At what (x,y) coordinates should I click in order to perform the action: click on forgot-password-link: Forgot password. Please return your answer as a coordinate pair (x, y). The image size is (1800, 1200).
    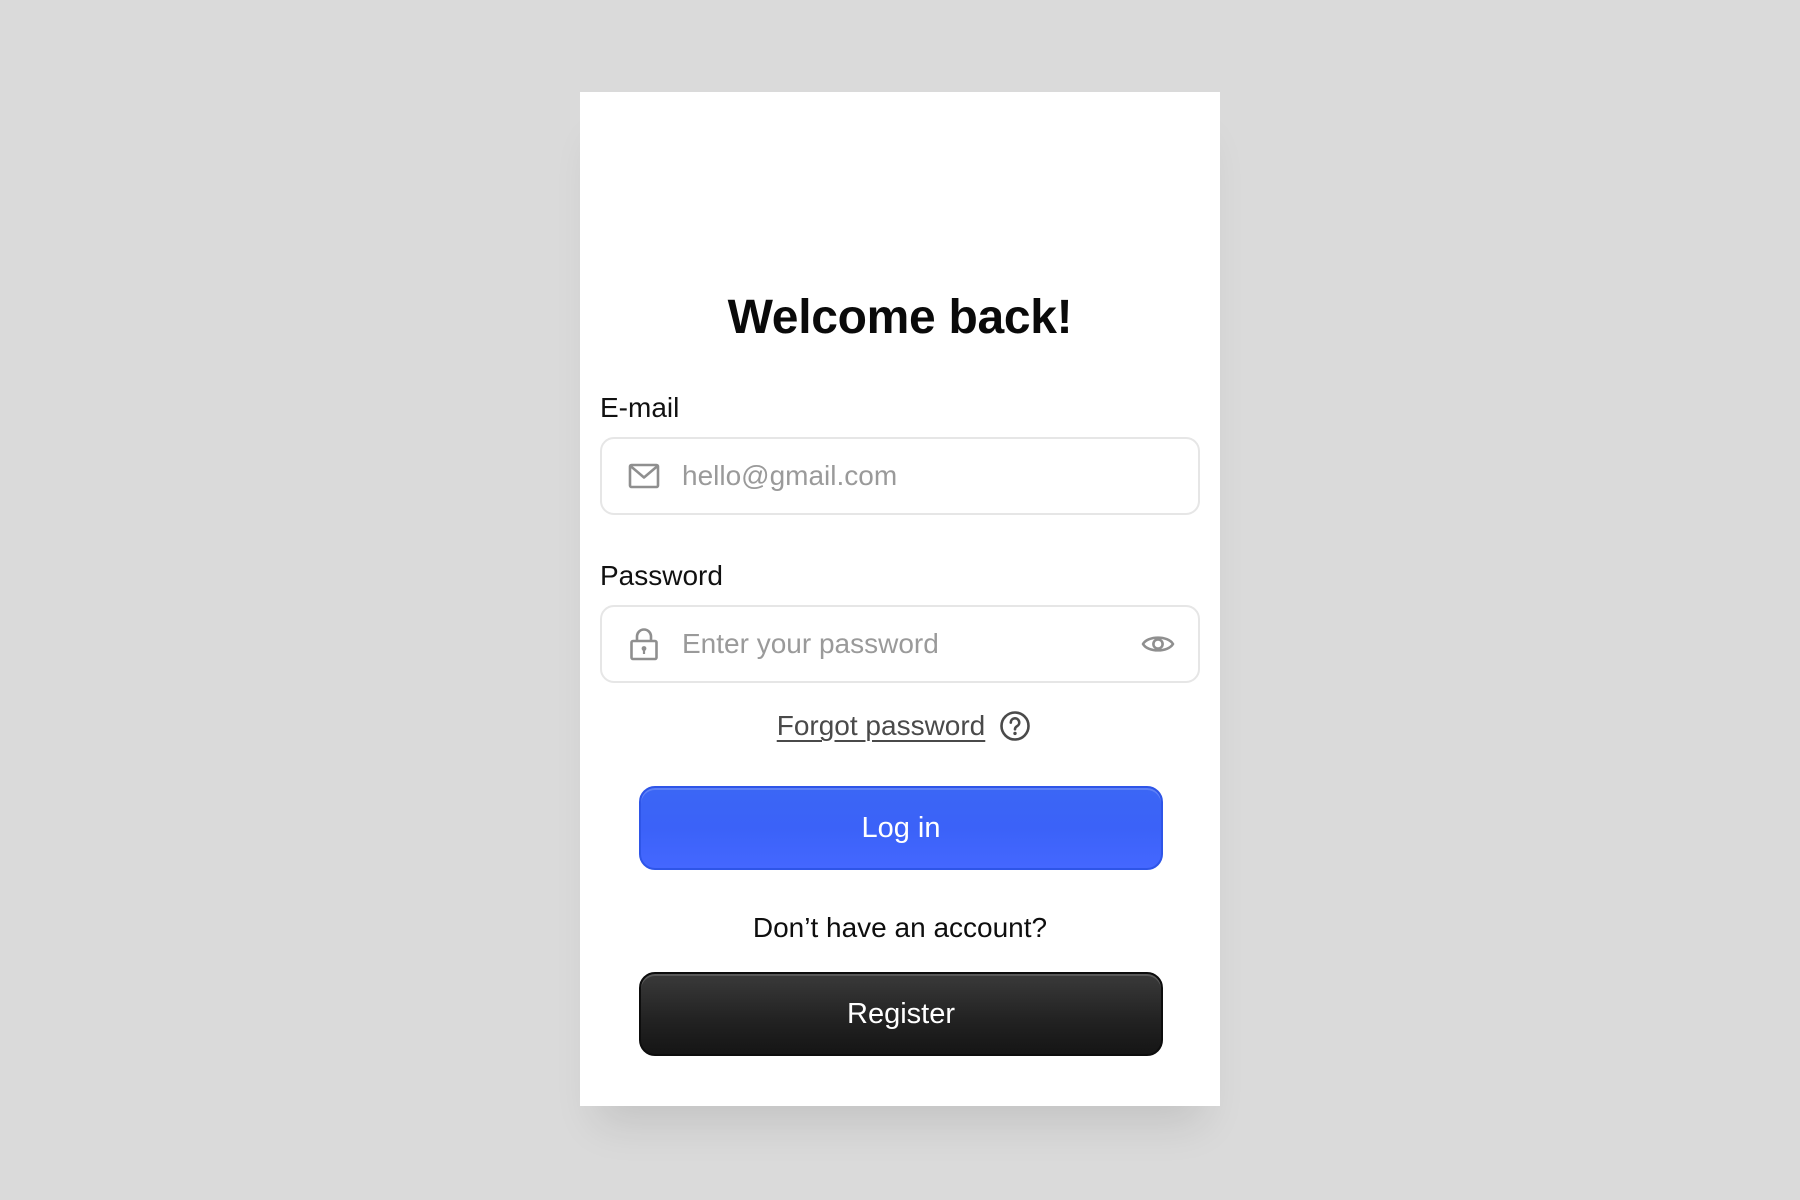
    Looking at the image, I should click on (881, 726).